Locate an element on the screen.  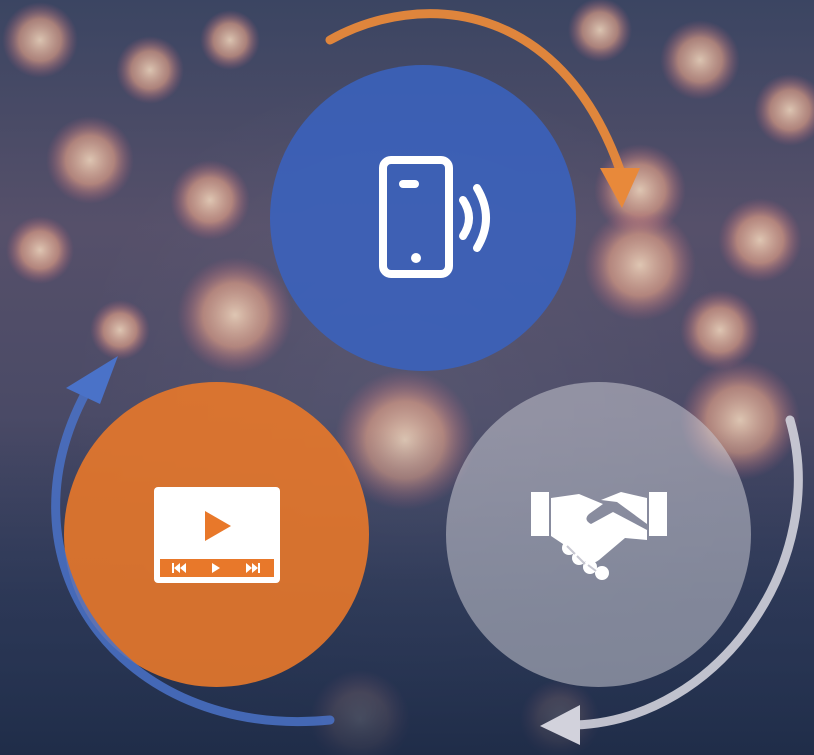
video-player-icon is located at coordinates (216, 534).